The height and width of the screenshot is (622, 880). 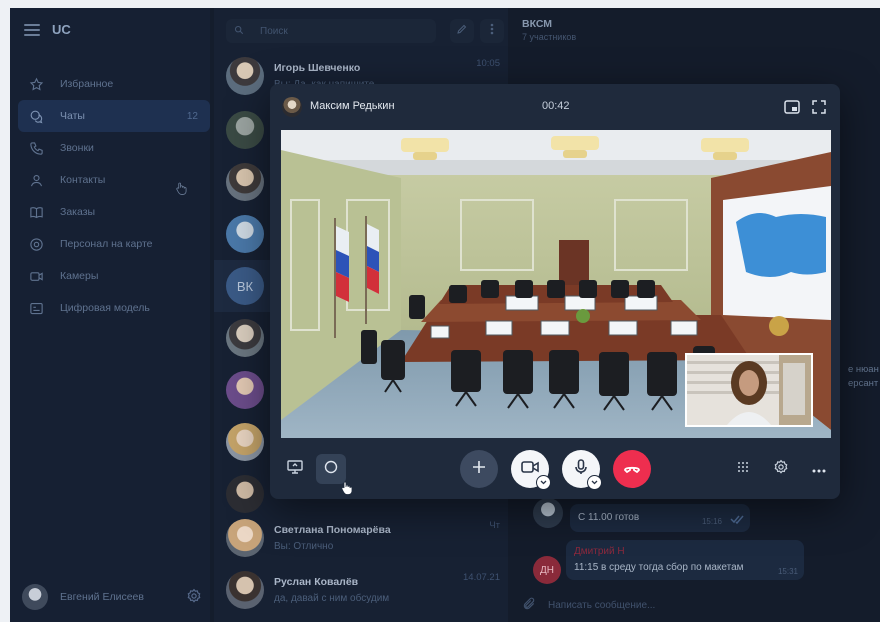 What do you see at coordinates (599, 551) in the screenshot?
I see `message-author: Дмитрий Н` at bounding box center [599, 551].